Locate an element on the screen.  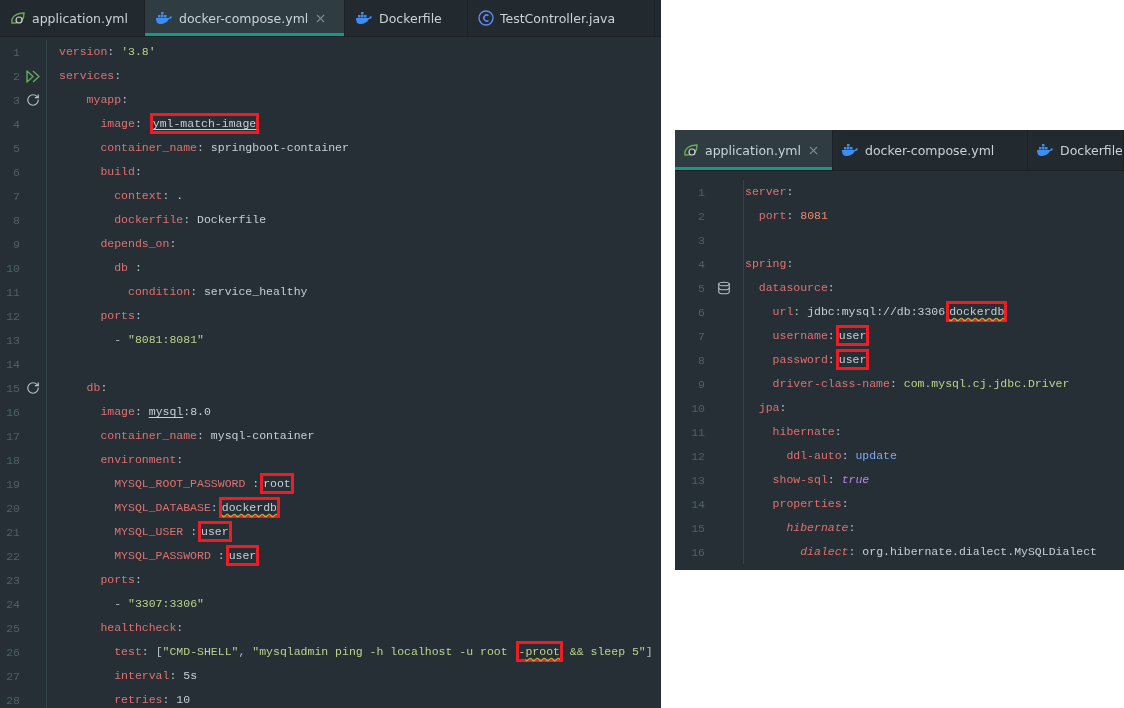
code-line: container_name: springboot-container is located at coordinates (224, 148).